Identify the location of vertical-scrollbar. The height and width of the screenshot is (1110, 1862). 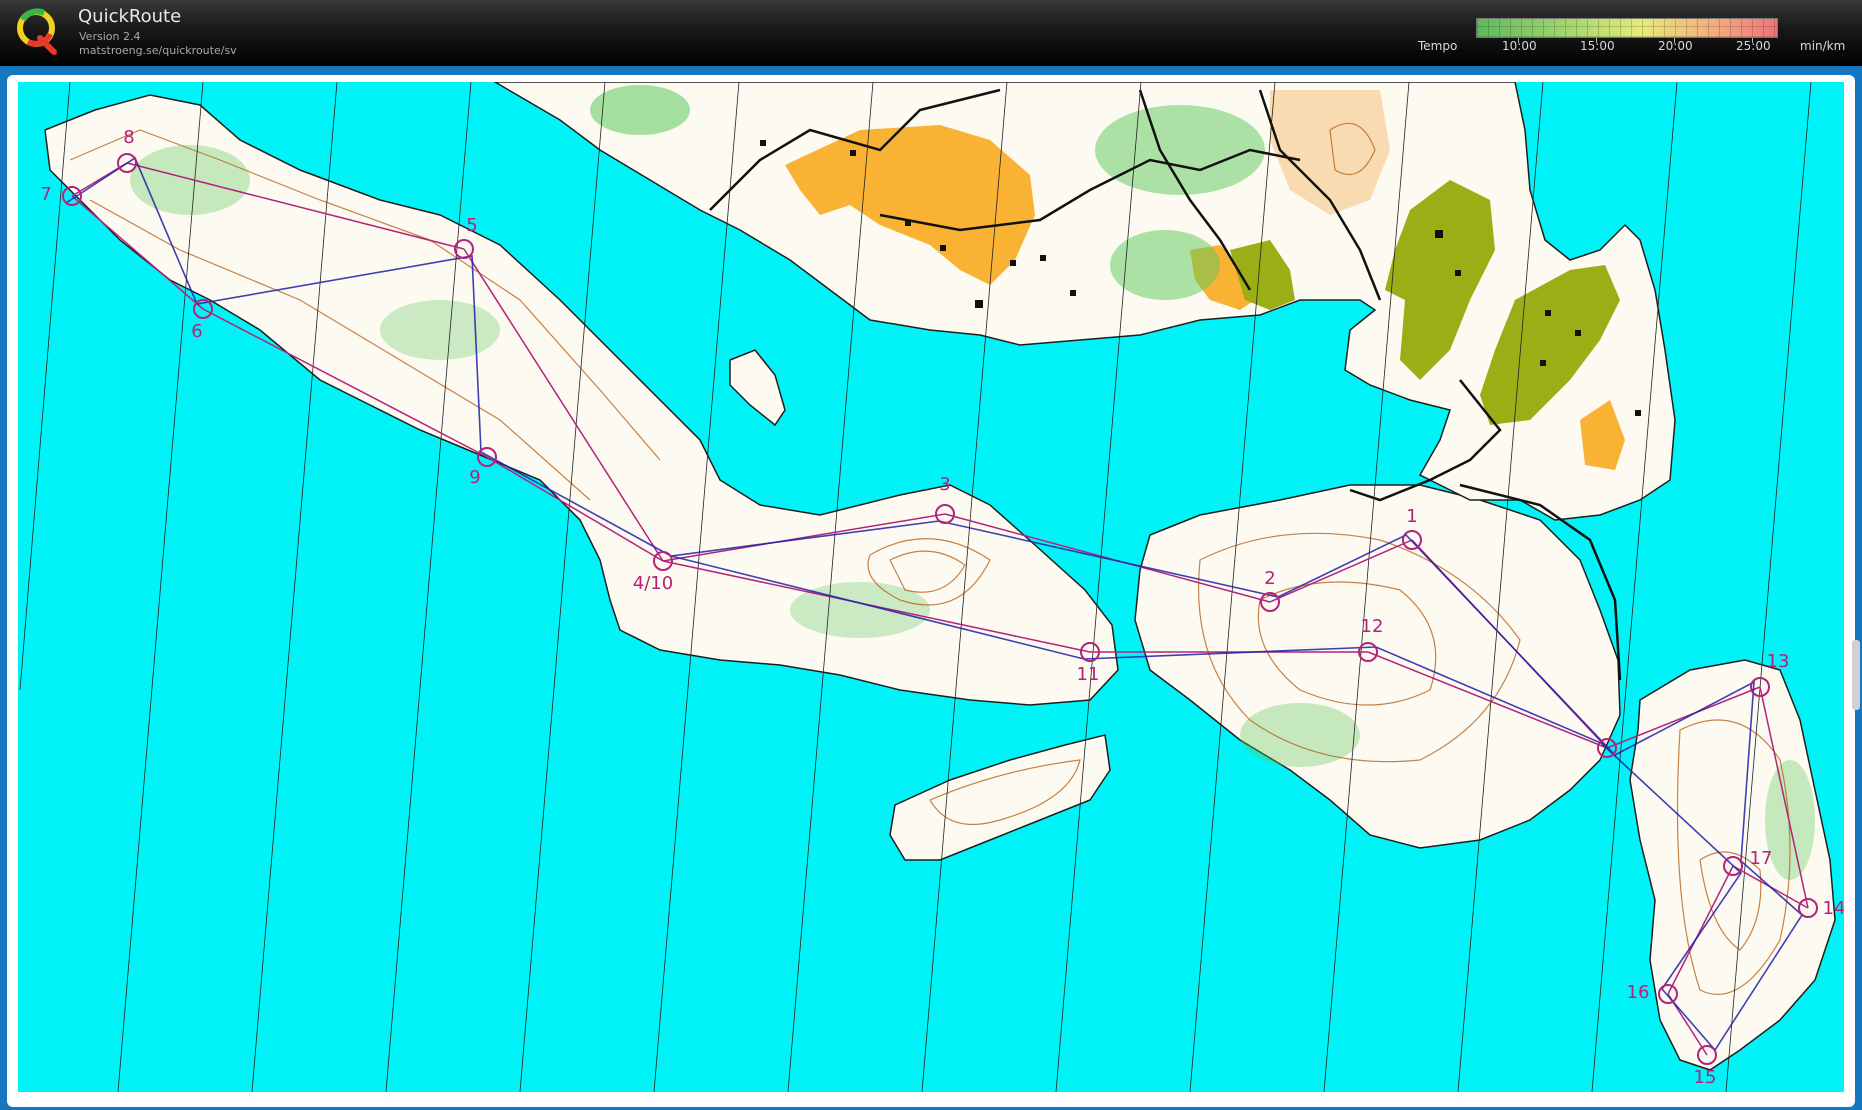
(1856, 675).